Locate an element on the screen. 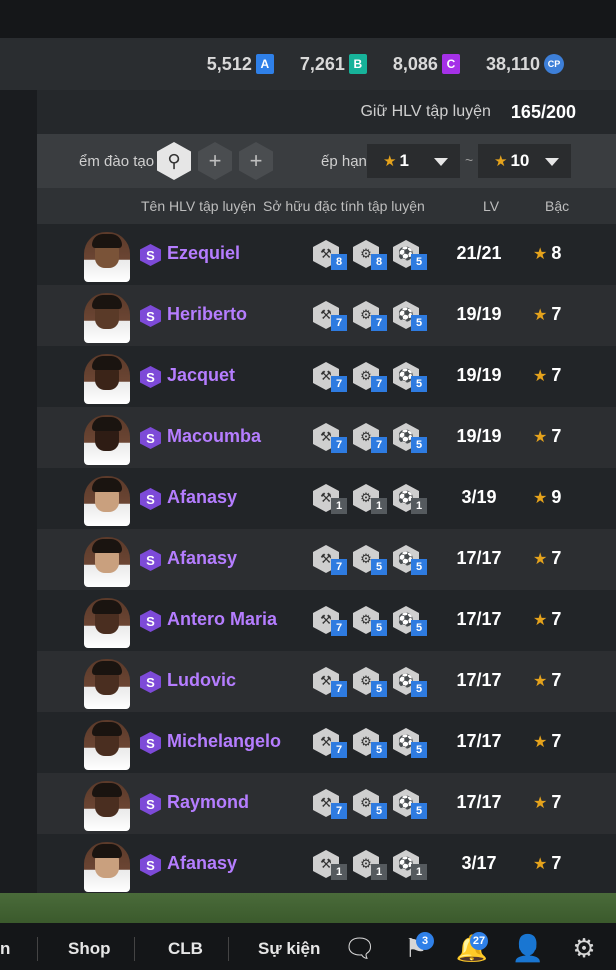 This screenshot has height=970, width=616. currency-b-icon: B is located at coordinates (357, 64).